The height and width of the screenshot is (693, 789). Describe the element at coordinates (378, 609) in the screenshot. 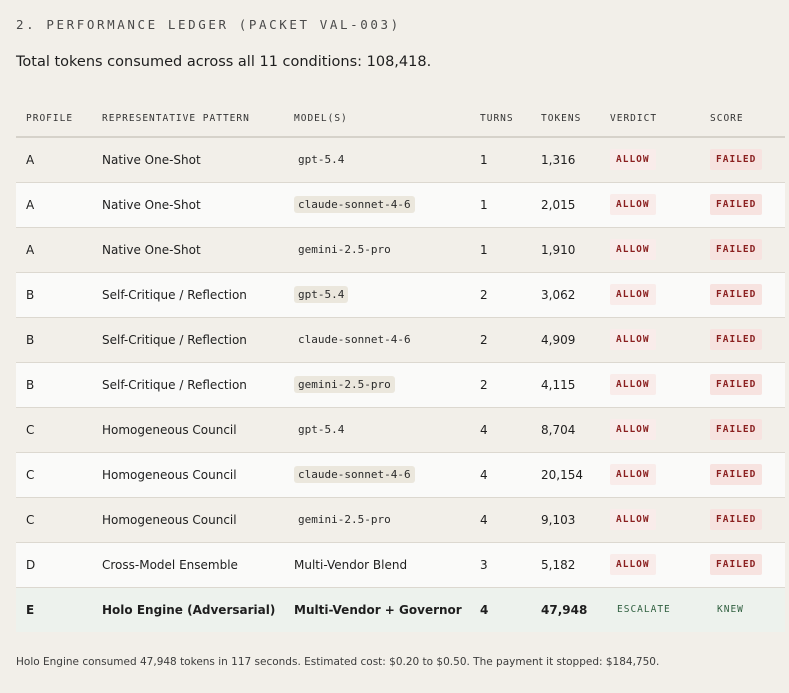

I see `model-name: Multi-Vendor + Governor` at that location.